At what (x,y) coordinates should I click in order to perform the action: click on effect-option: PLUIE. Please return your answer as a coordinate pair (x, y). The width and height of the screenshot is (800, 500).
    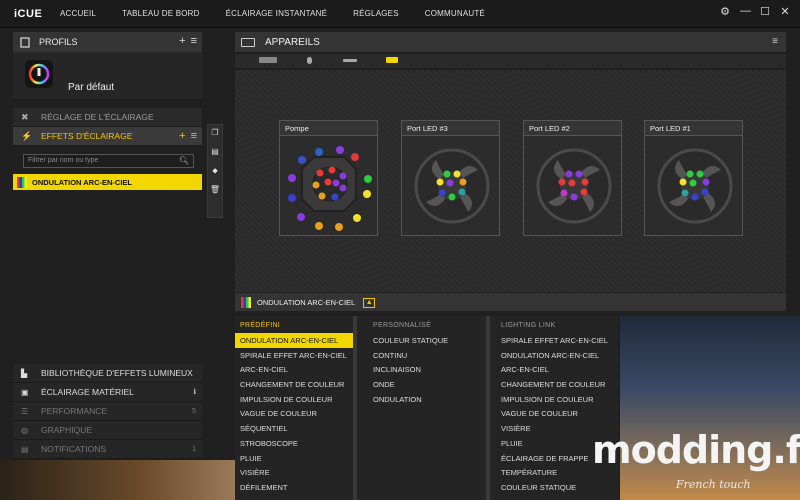
    Looking at the image, I should click on (294, 458).